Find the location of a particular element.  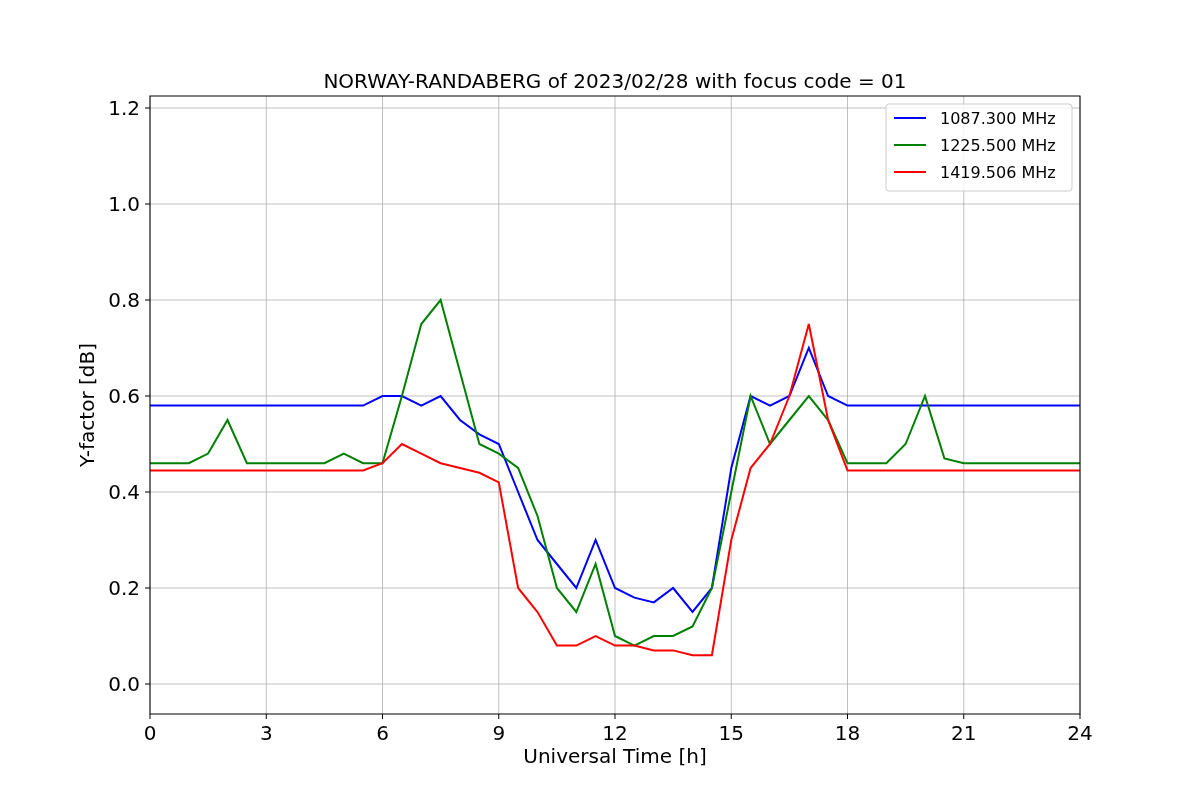

tick-label: 21 is located at coordinates (964, 733).